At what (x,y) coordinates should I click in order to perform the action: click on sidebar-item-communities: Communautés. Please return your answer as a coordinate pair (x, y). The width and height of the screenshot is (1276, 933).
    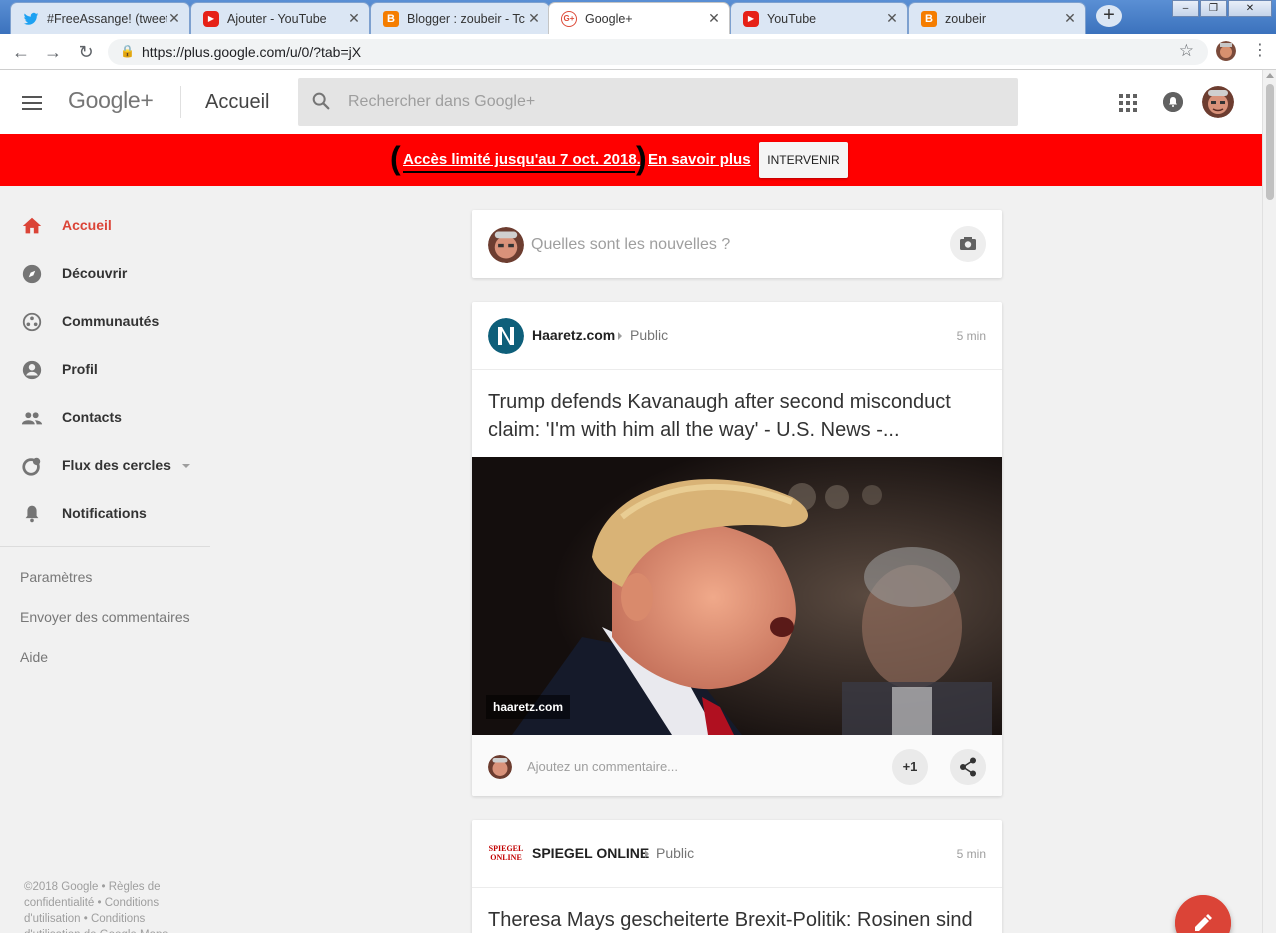
    Looking at the image, I should click on (105, 322).